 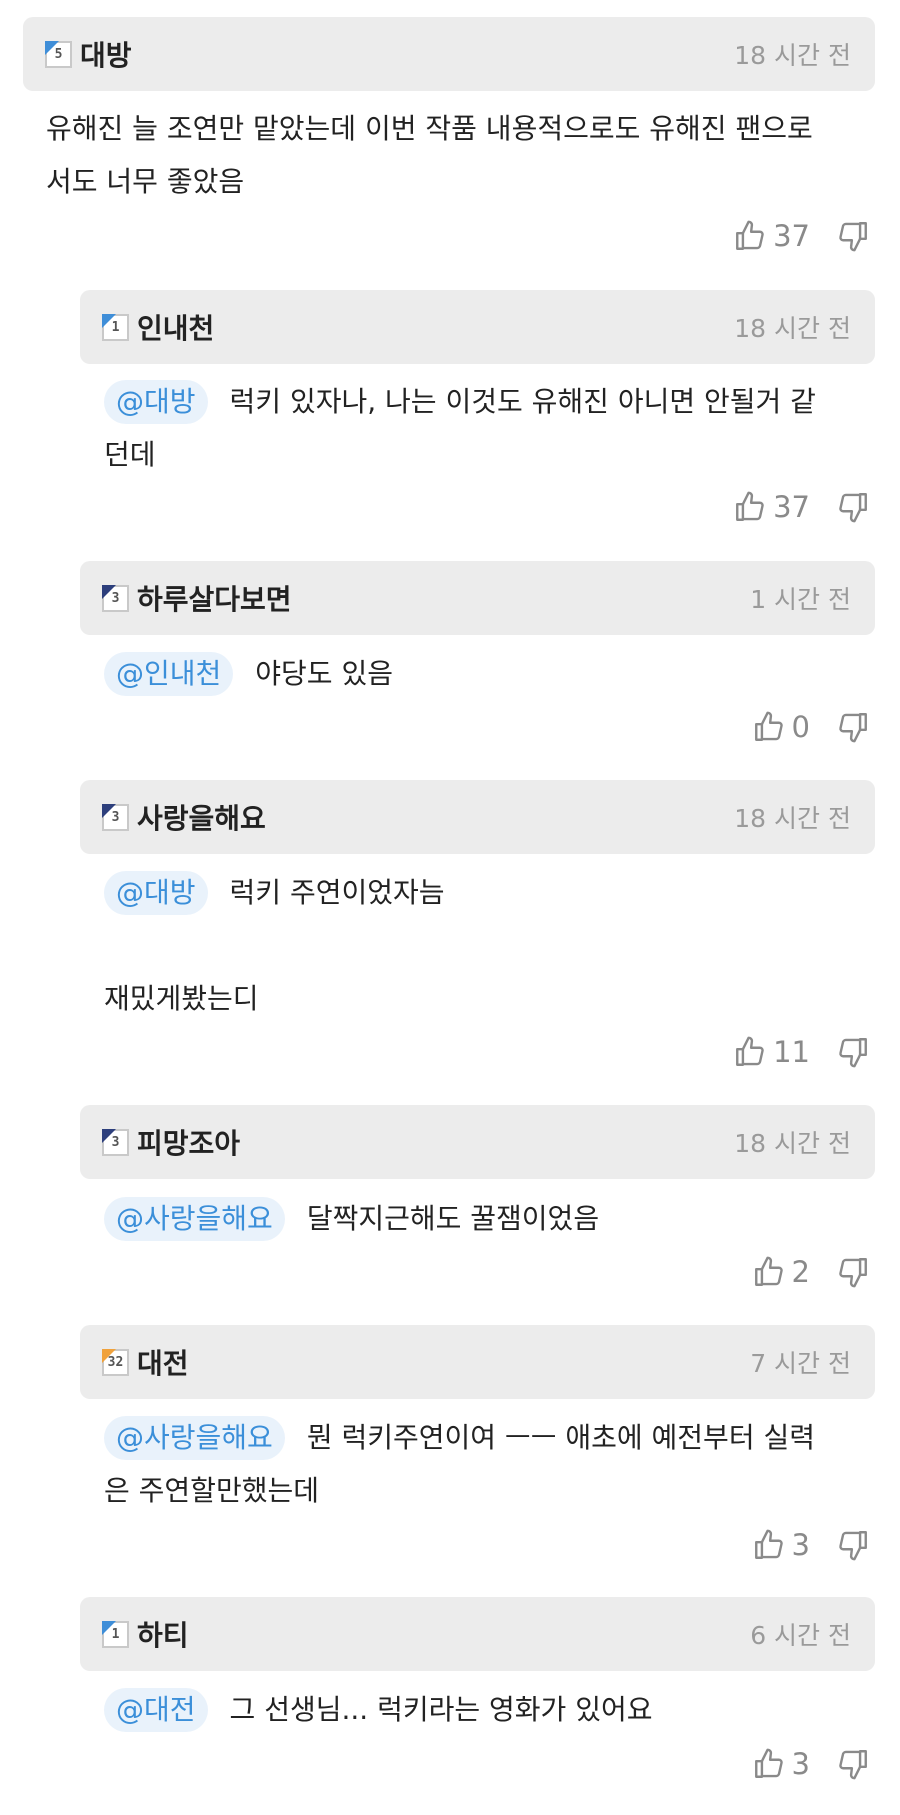 What do you see at coordinates (169, 674) in the screenshot?
I see `mention-tag: @인내천` at bounding box center [169, 674].